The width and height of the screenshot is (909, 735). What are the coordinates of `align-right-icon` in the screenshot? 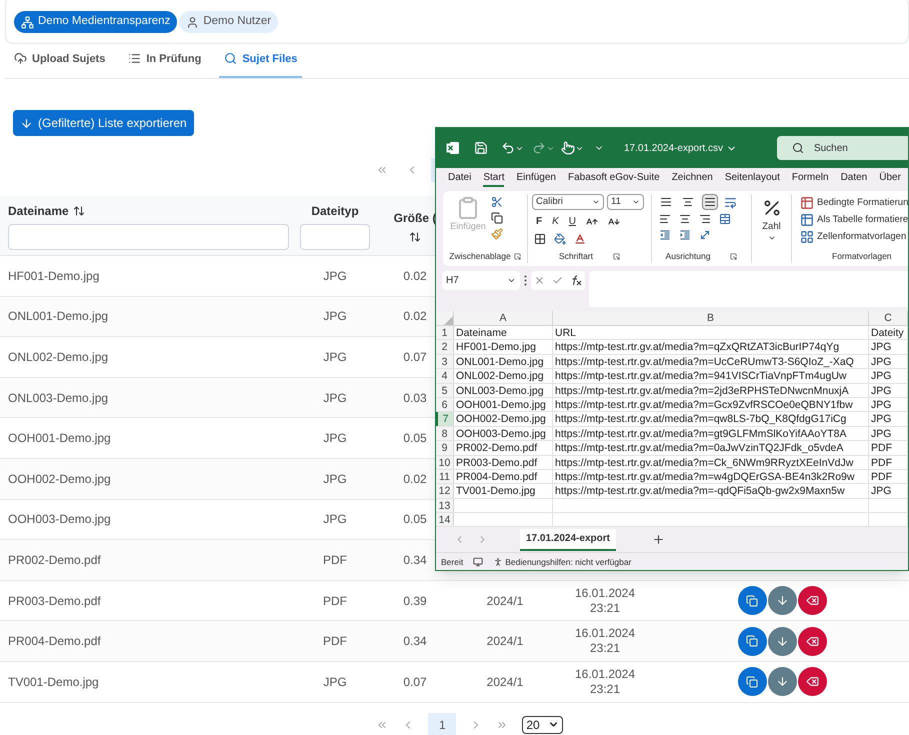 It's located at (705, 219).